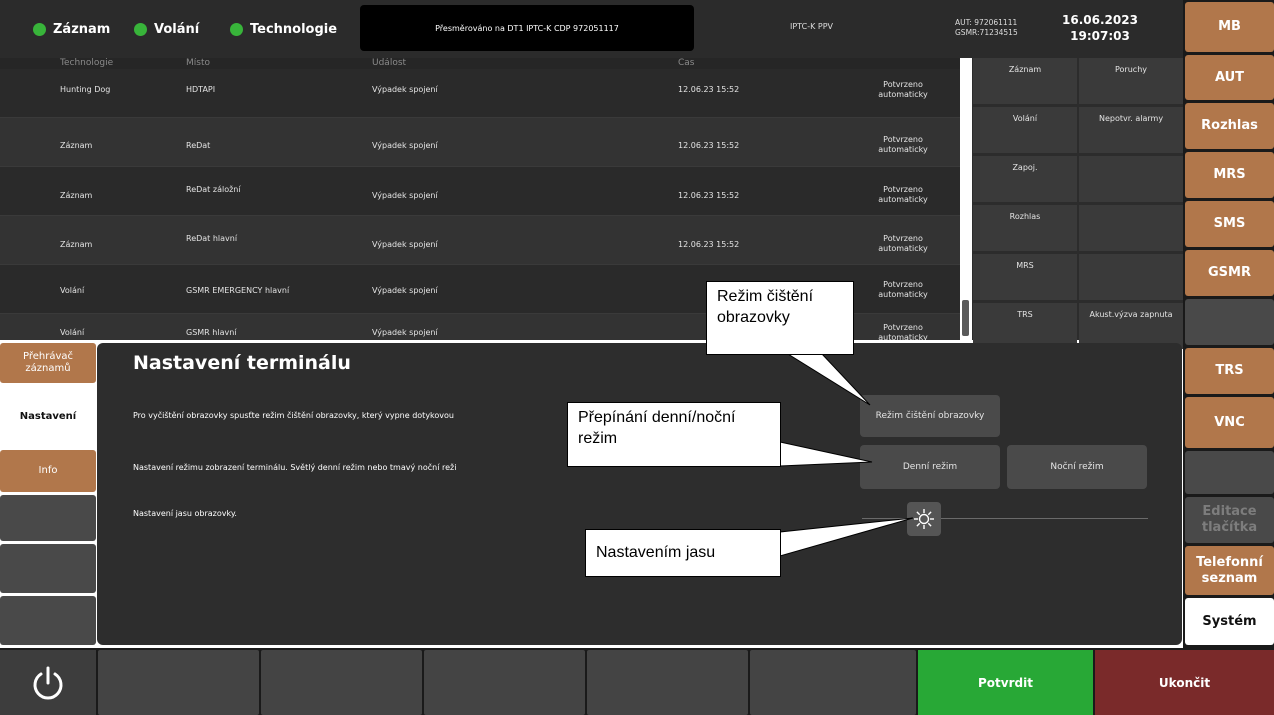 The image size is (1274, 715). I want to click on confirm-button: Potvrdit, so click(1005, 682).